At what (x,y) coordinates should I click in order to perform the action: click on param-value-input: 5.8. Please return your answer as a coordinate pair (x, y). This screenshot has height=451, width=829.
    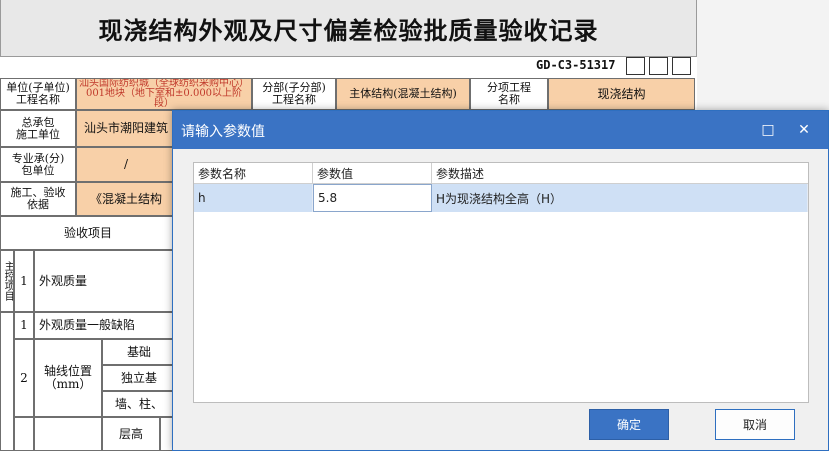
    Looking at the image, I should click on (372, 198).